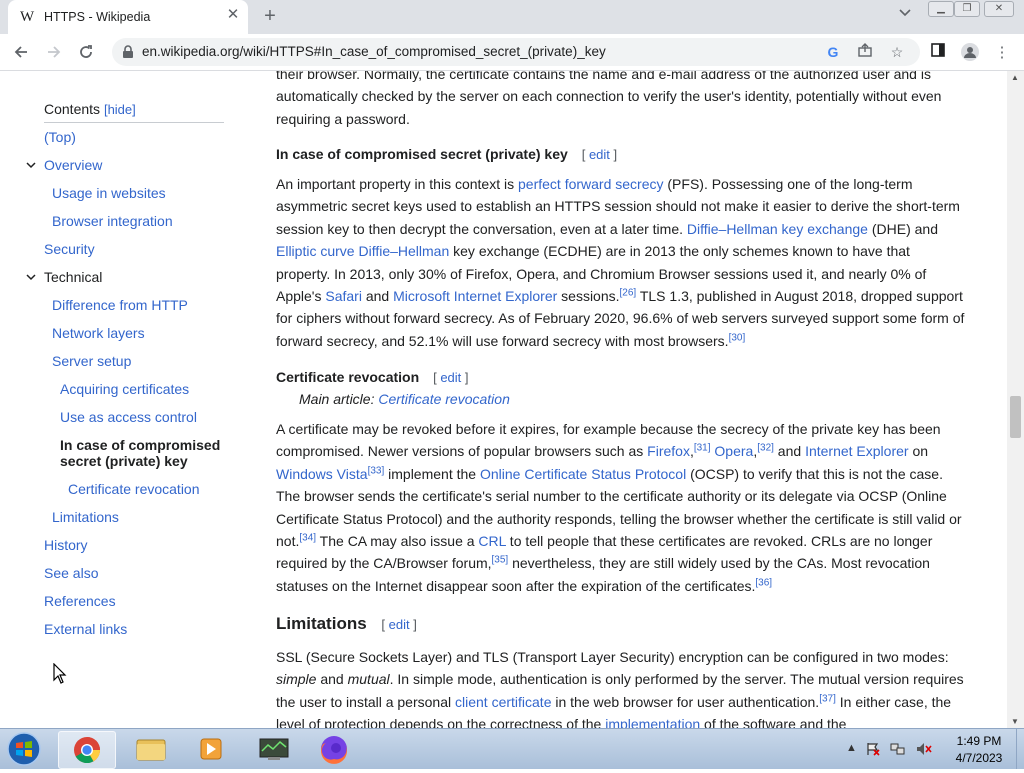 Image resolution: width=1024 pixels, height=773 pixels. I want to click on link-elliptic-curve-dh: Elliptic curve Diffie–Hellman, so click(362, 251).